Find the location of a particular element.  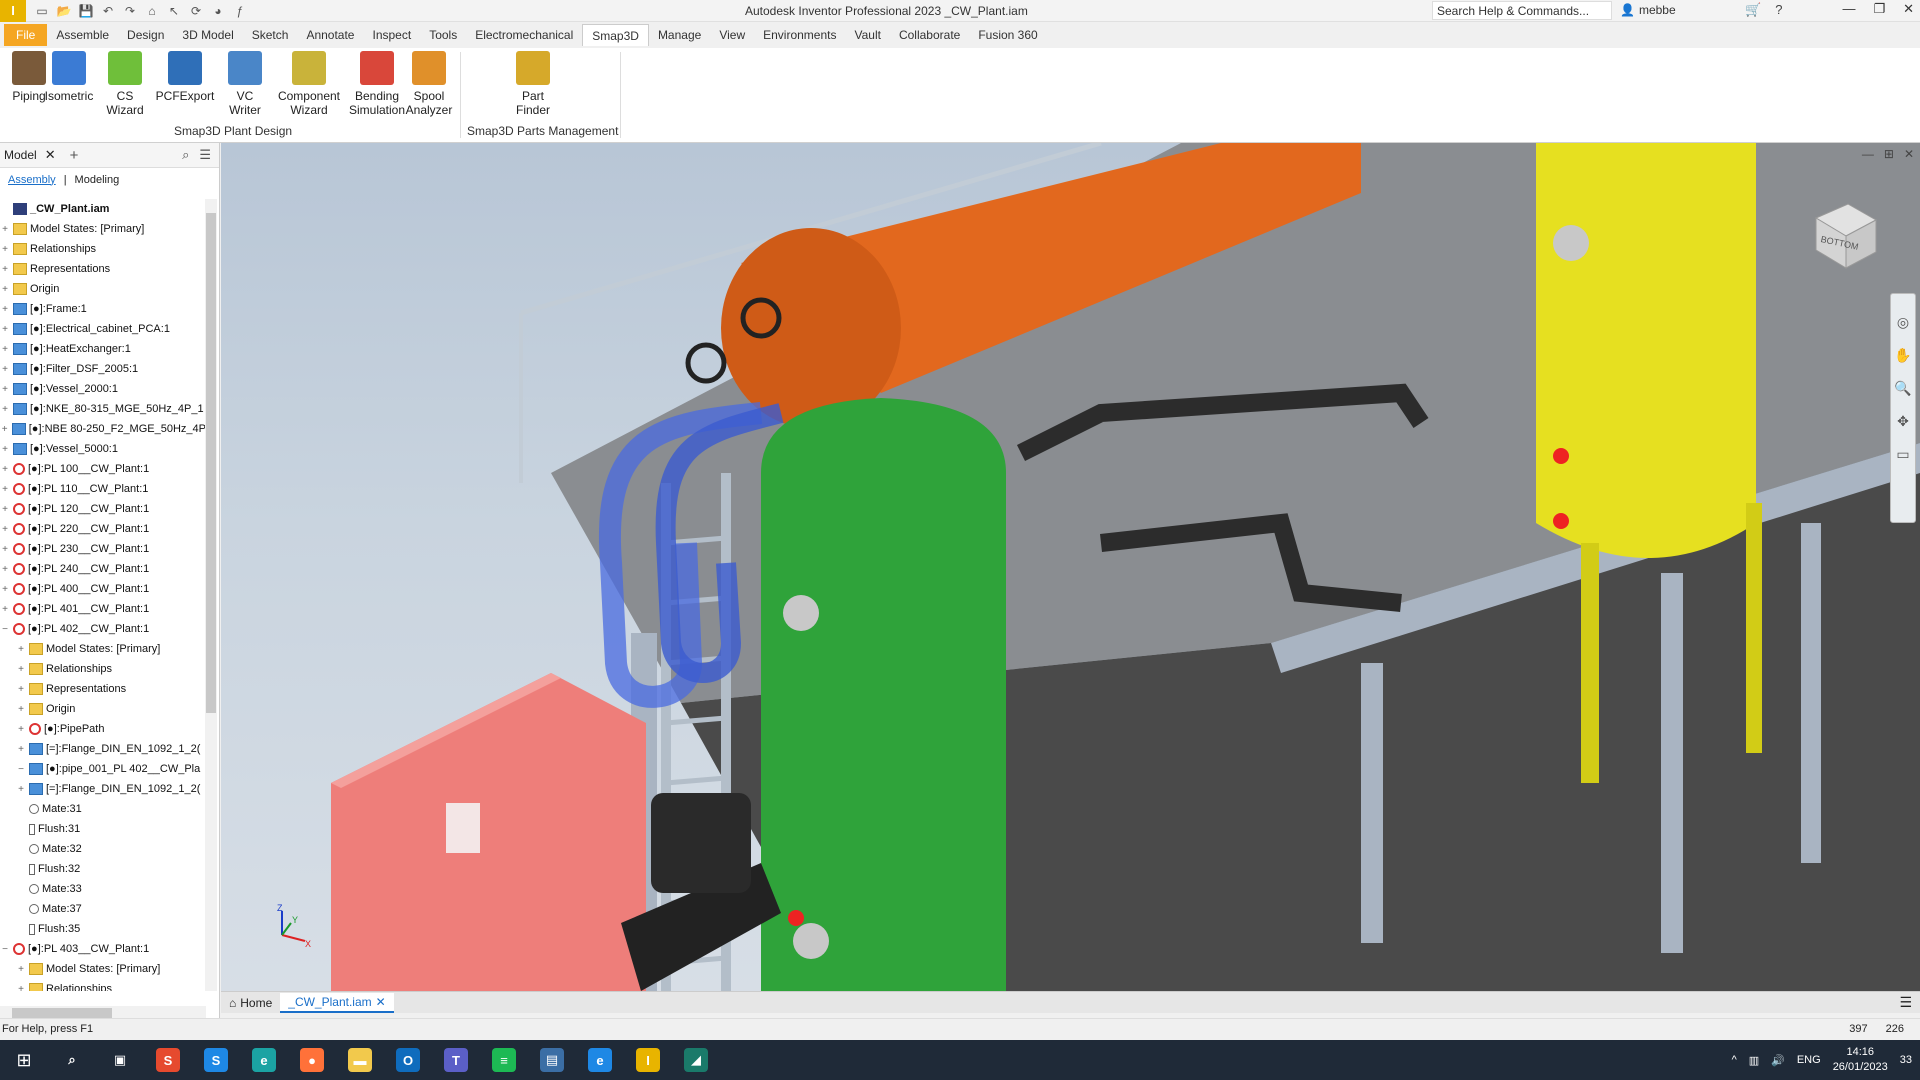

add-browser-icon: + is located at coordinates (74, 155).